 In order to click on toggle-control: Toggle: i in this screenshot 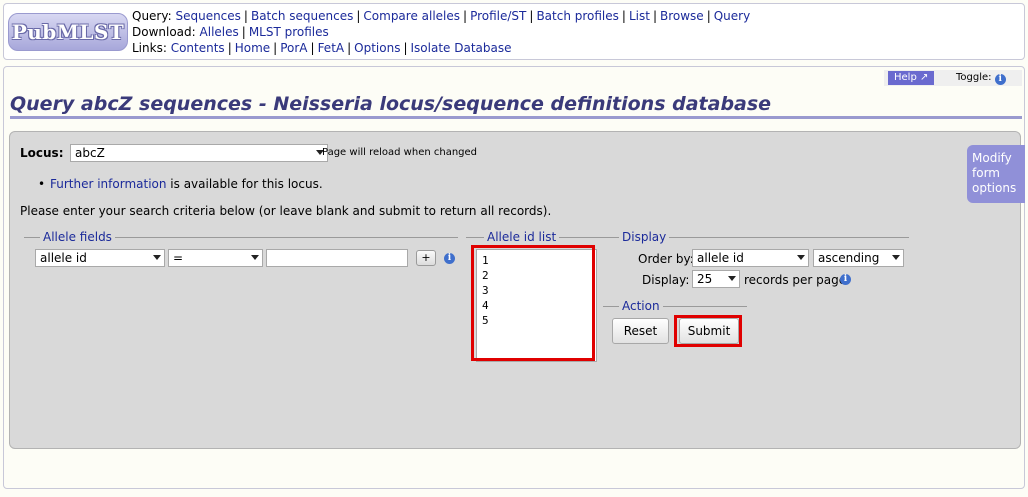, I will do `click(981, 78)`.